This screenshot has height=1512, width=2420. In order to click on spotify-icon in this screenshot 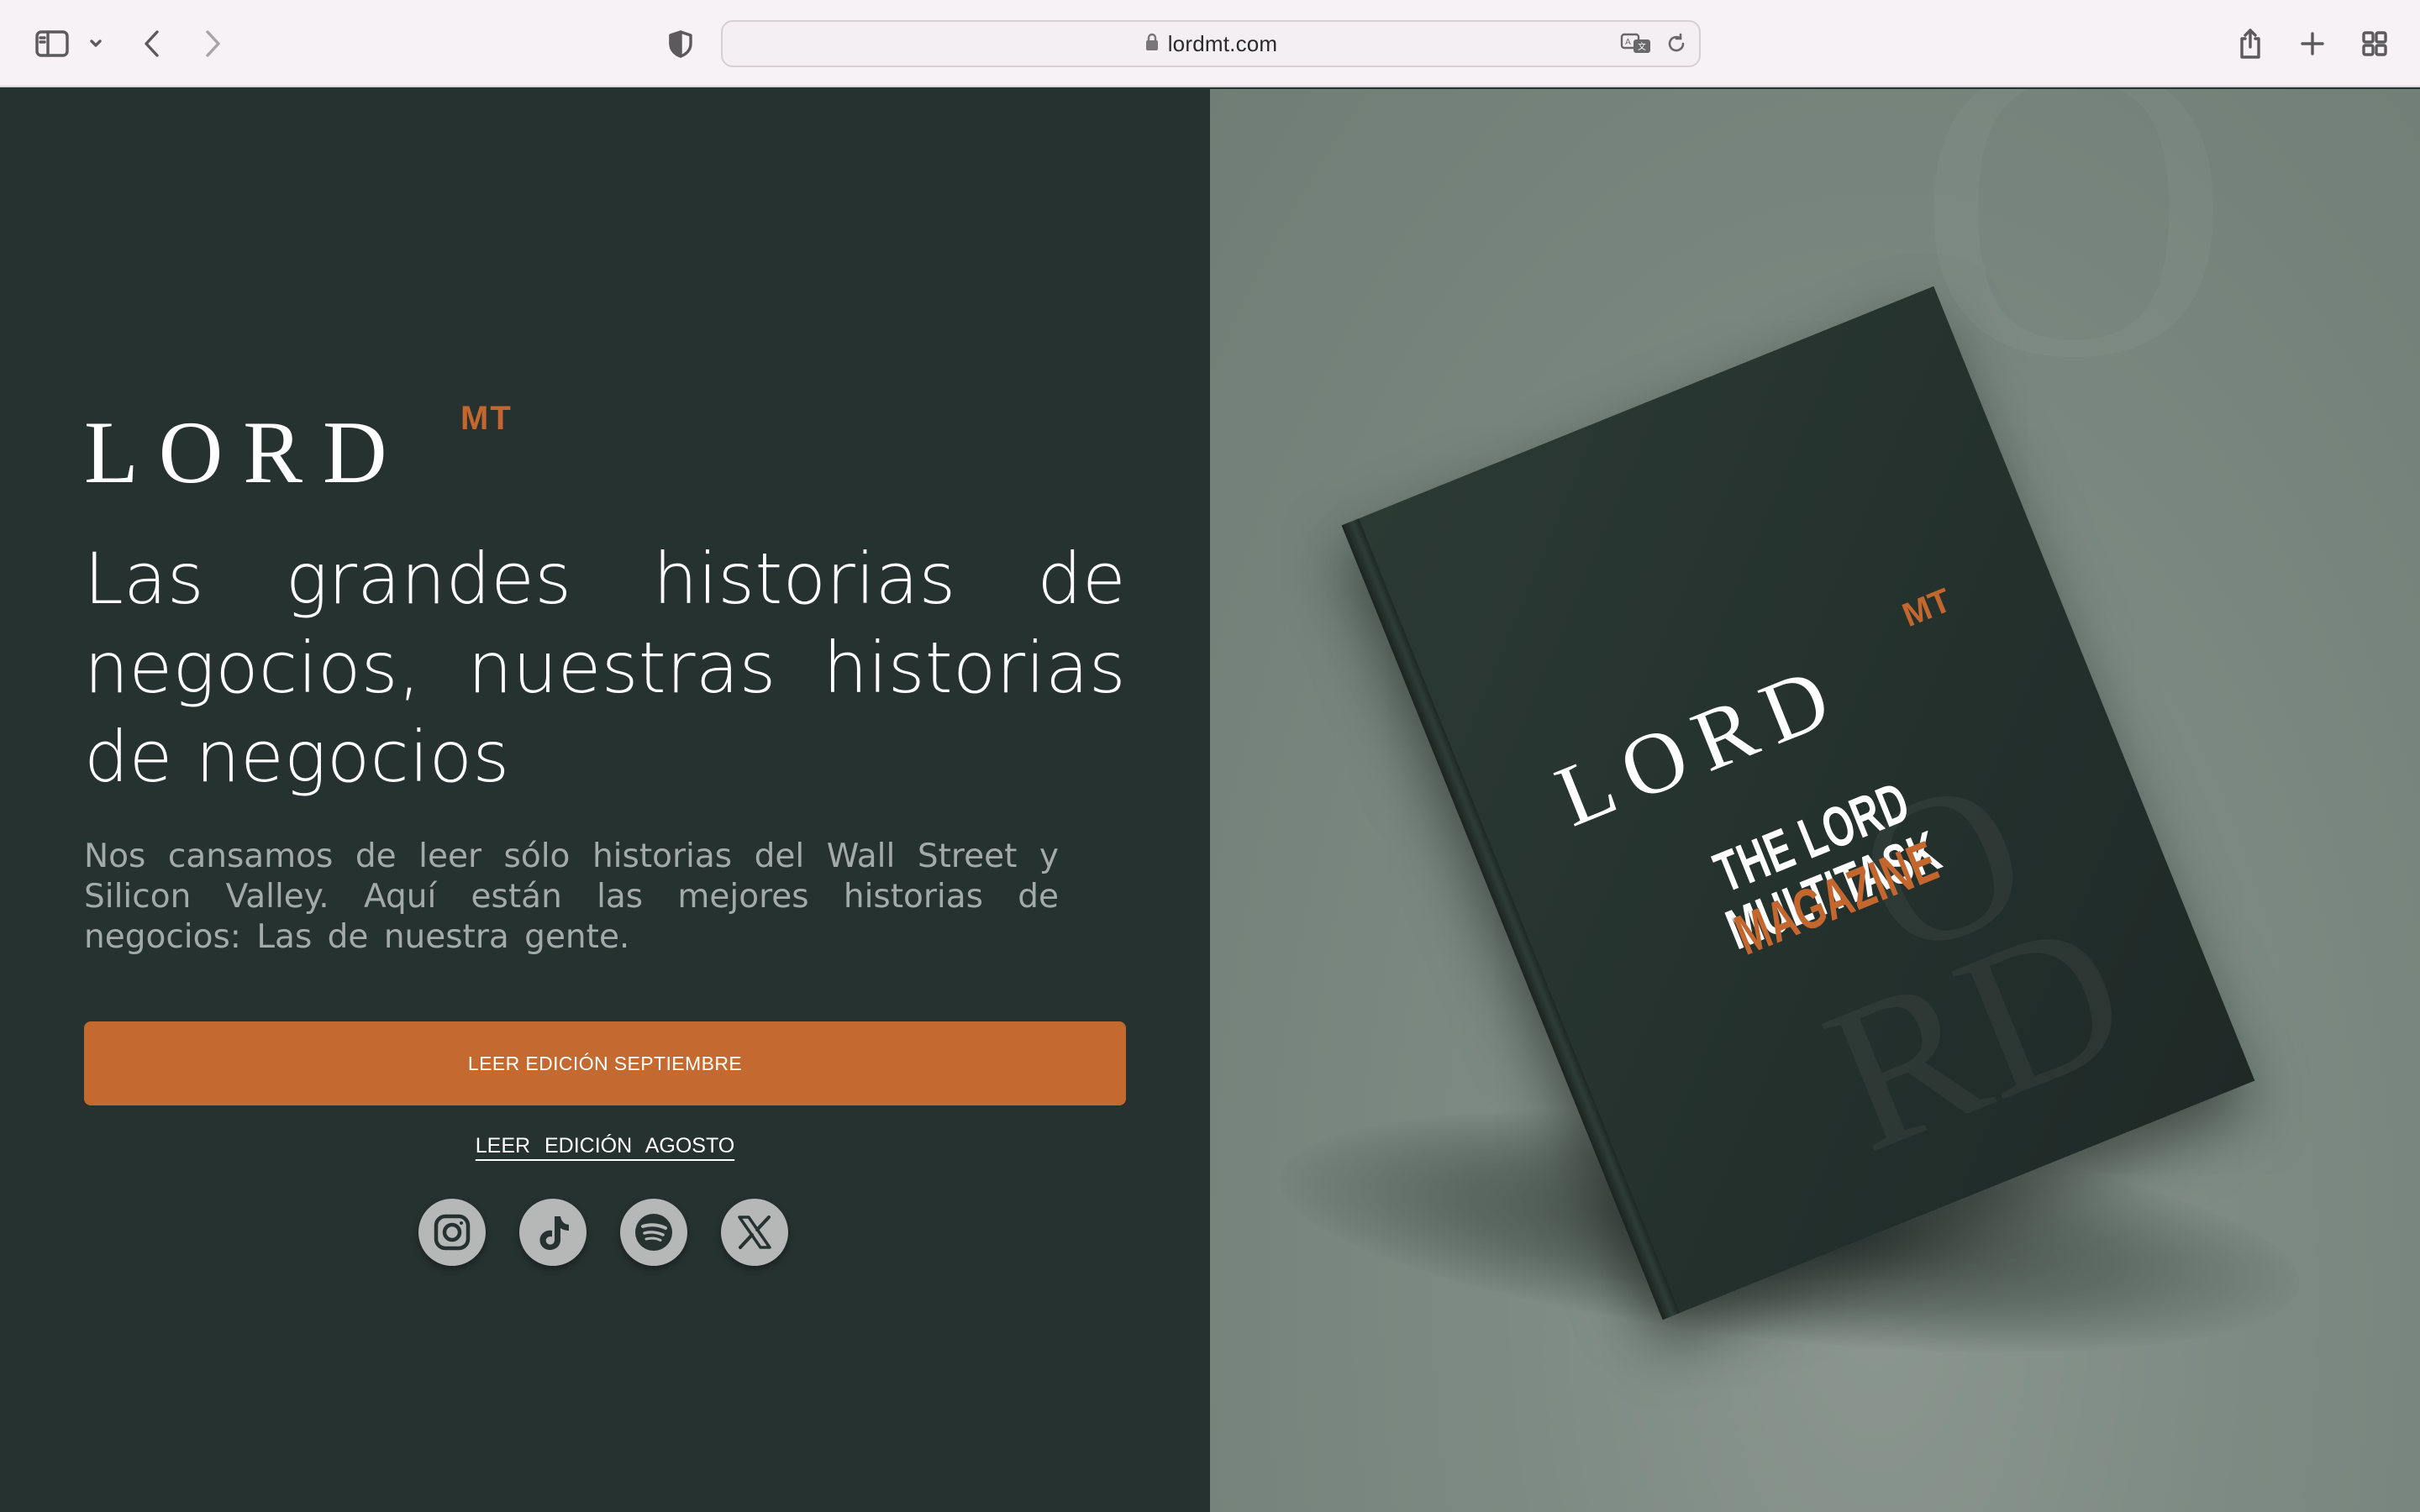, I will do `click(653, 1232)`.